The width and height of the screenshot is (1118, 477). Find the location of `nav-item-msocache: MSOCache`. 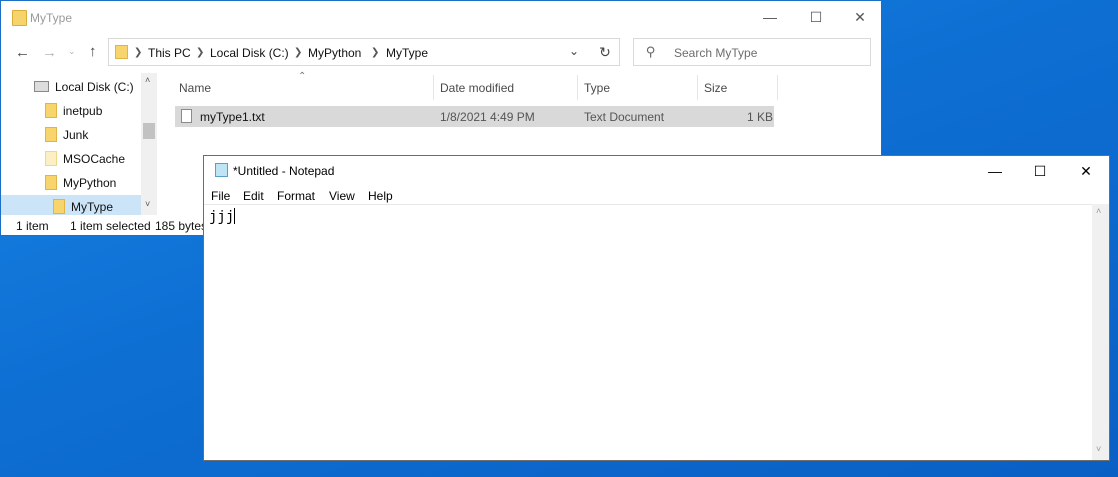

nav-item-msocache: MSOCache is located at coordinates (94, 159).